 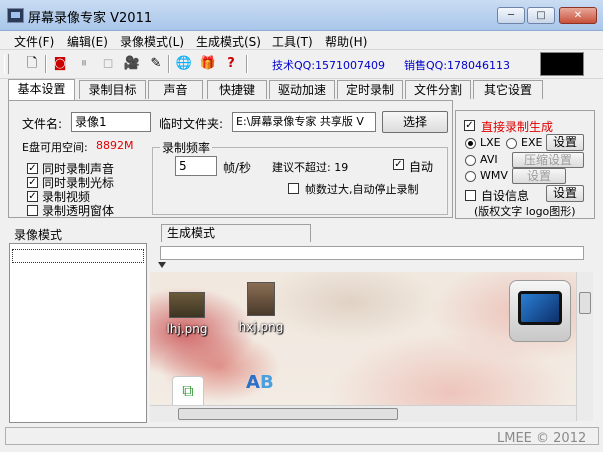 What do you see at coordinates (187, 329) in the screenshot?
I see `desktop-file-label: lhj.png` at bounding box center [187, 329].